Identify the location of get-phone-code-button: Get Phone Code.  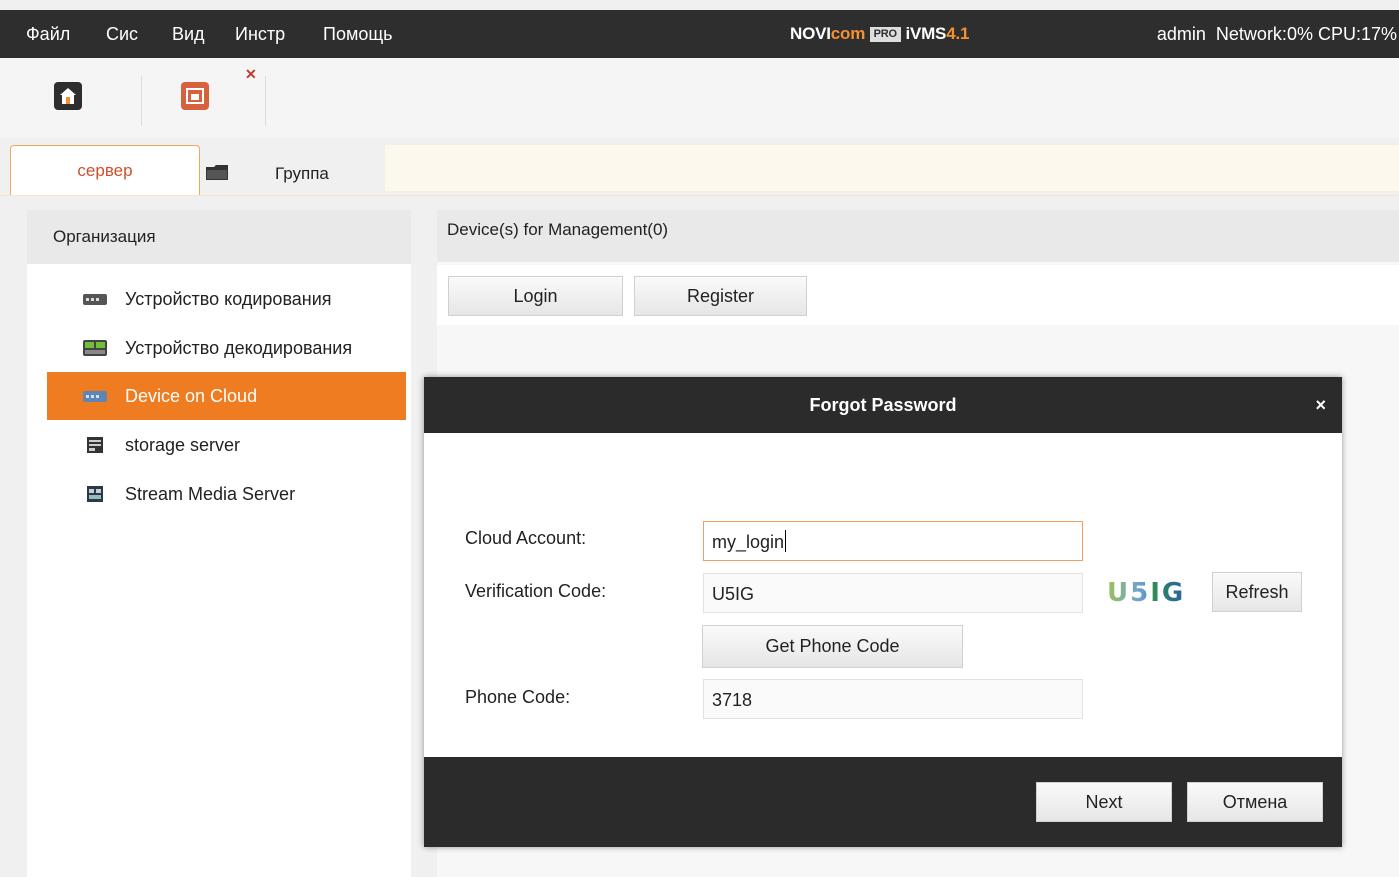
(832, 646).